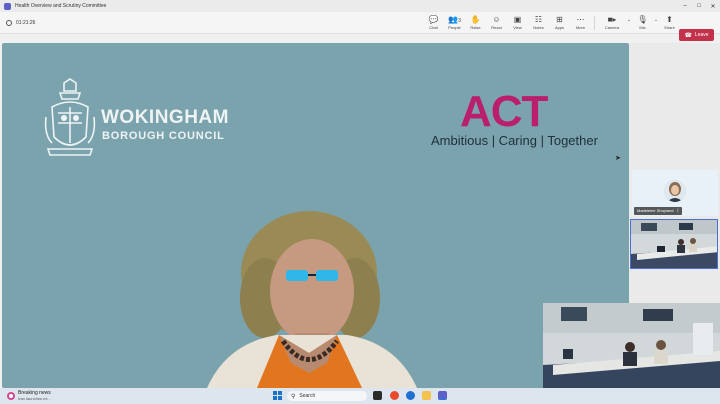 This screenshot has height=404, width=720. Describe the element at coordinates (612, 27) in the screenshot. I see `camera-label: Camera` at that location.